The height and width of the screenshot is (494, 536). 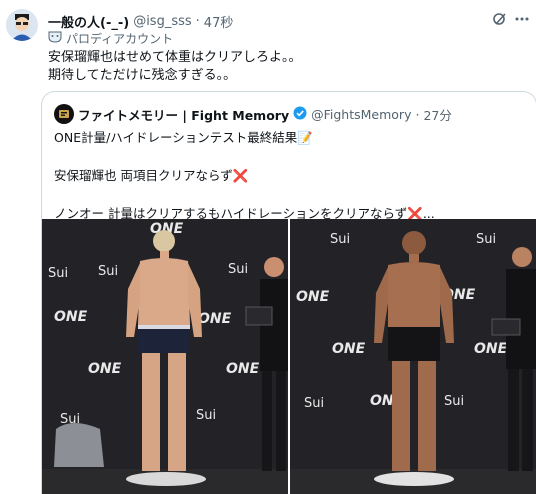 What do you see at coordinates (22, 25) in the screenshot?
I see `avatar` at bounding box center [22, 25].